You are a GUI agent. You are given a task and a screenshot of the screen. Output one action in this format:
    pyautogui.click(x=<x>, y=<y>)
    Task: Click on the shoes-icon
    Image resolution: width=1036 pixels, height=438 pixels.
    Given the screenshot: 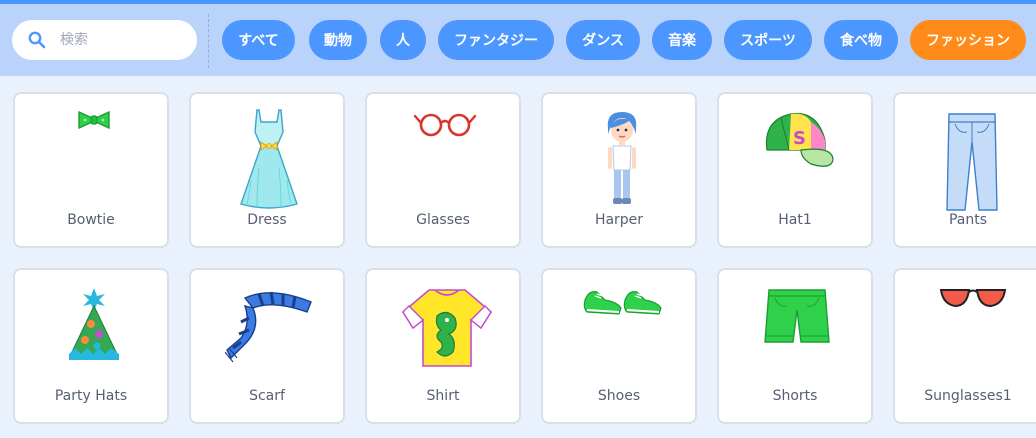 What is the action you would take?
    pyautogui.click(x=619, y=325)
    